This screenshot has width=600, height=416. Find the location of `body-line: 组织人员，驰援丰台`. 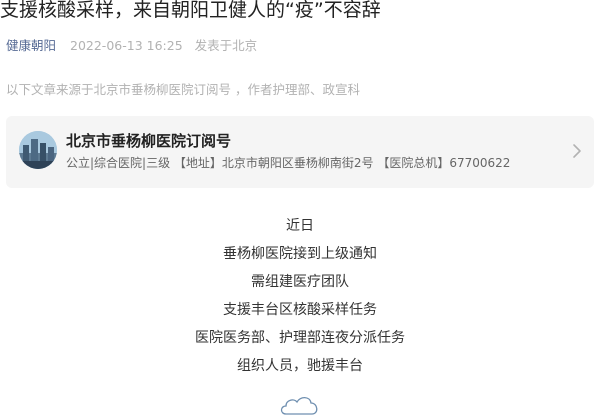

body-line: 组织人员，驰援丰台 is located at coordinates (300, 366).